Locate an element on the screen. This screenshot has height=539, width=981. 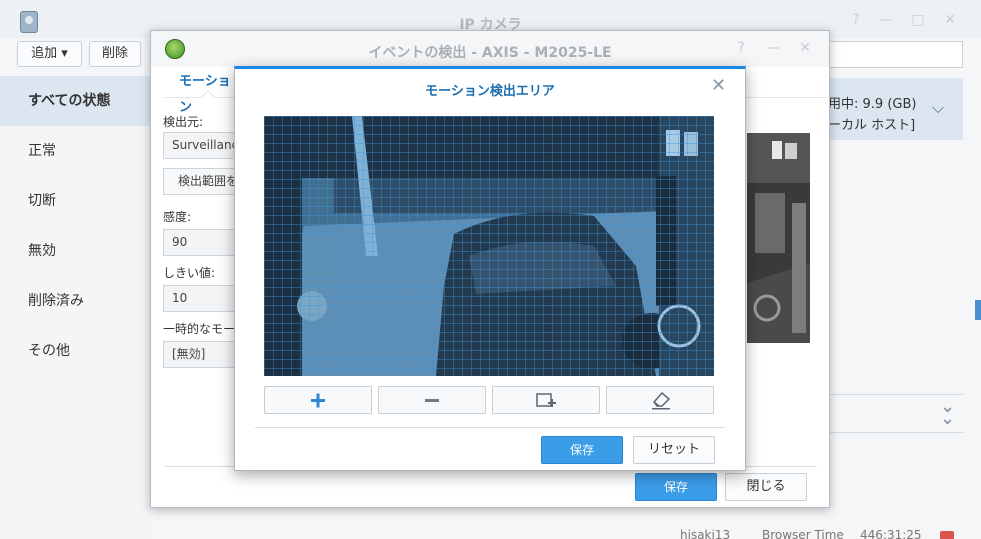
threshold-label: しきい値: is located at coordinates (189, 273).